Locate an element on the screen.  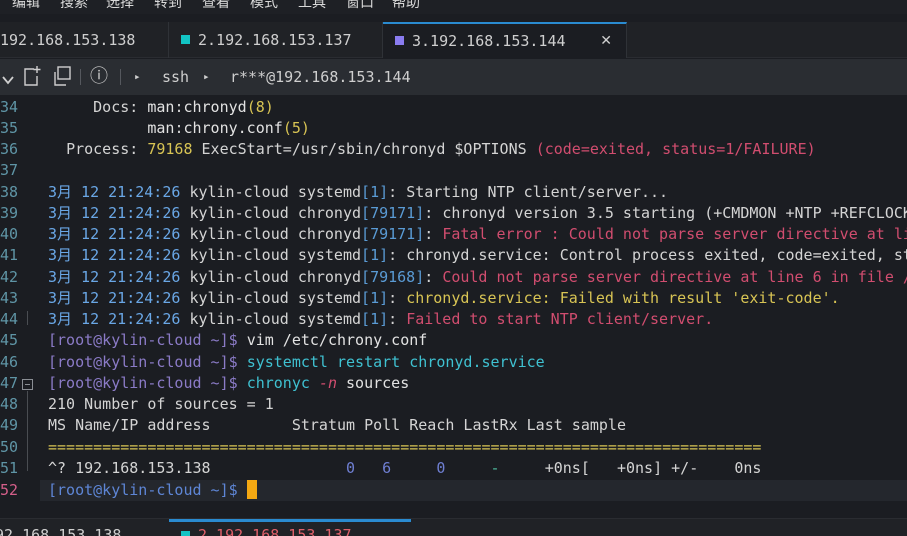
protocol-label: ssh is located at coordinates (175, 77).